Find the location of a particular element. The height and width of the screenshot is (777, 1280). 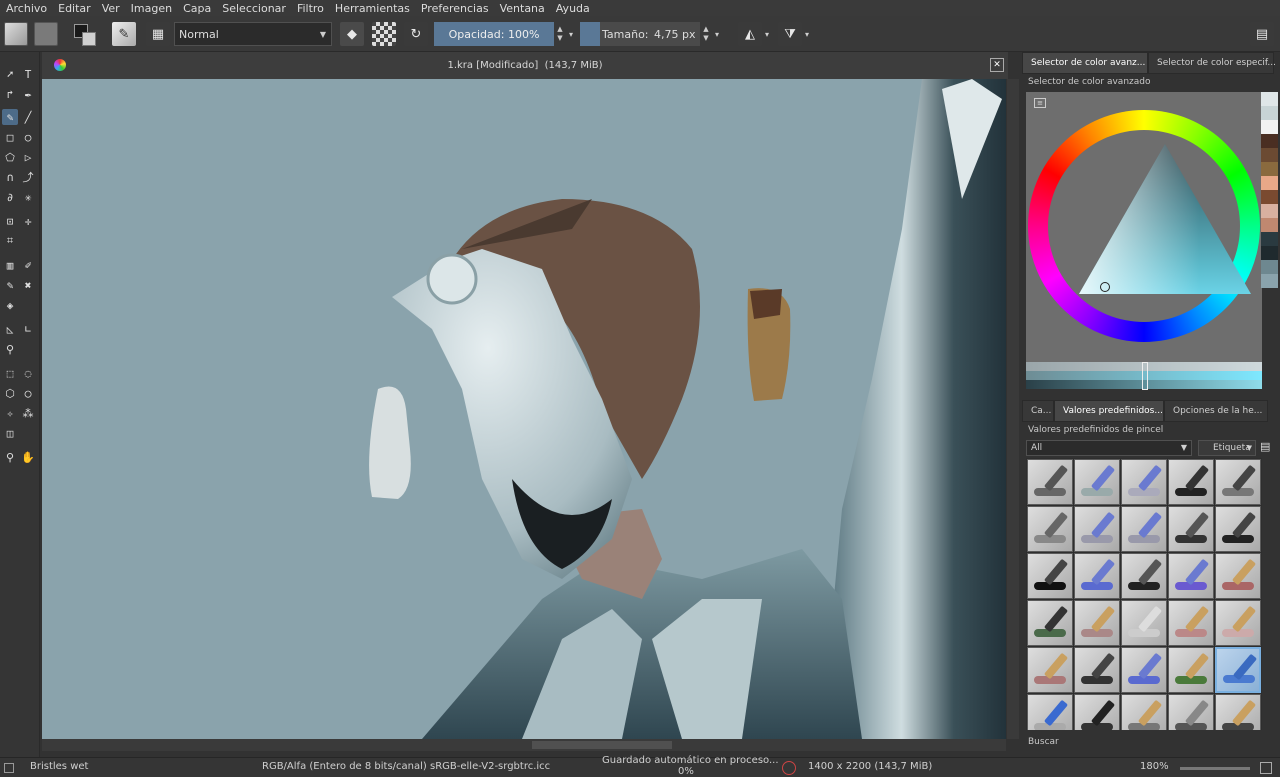

color-sliders is located at coordinates (1144, 376).